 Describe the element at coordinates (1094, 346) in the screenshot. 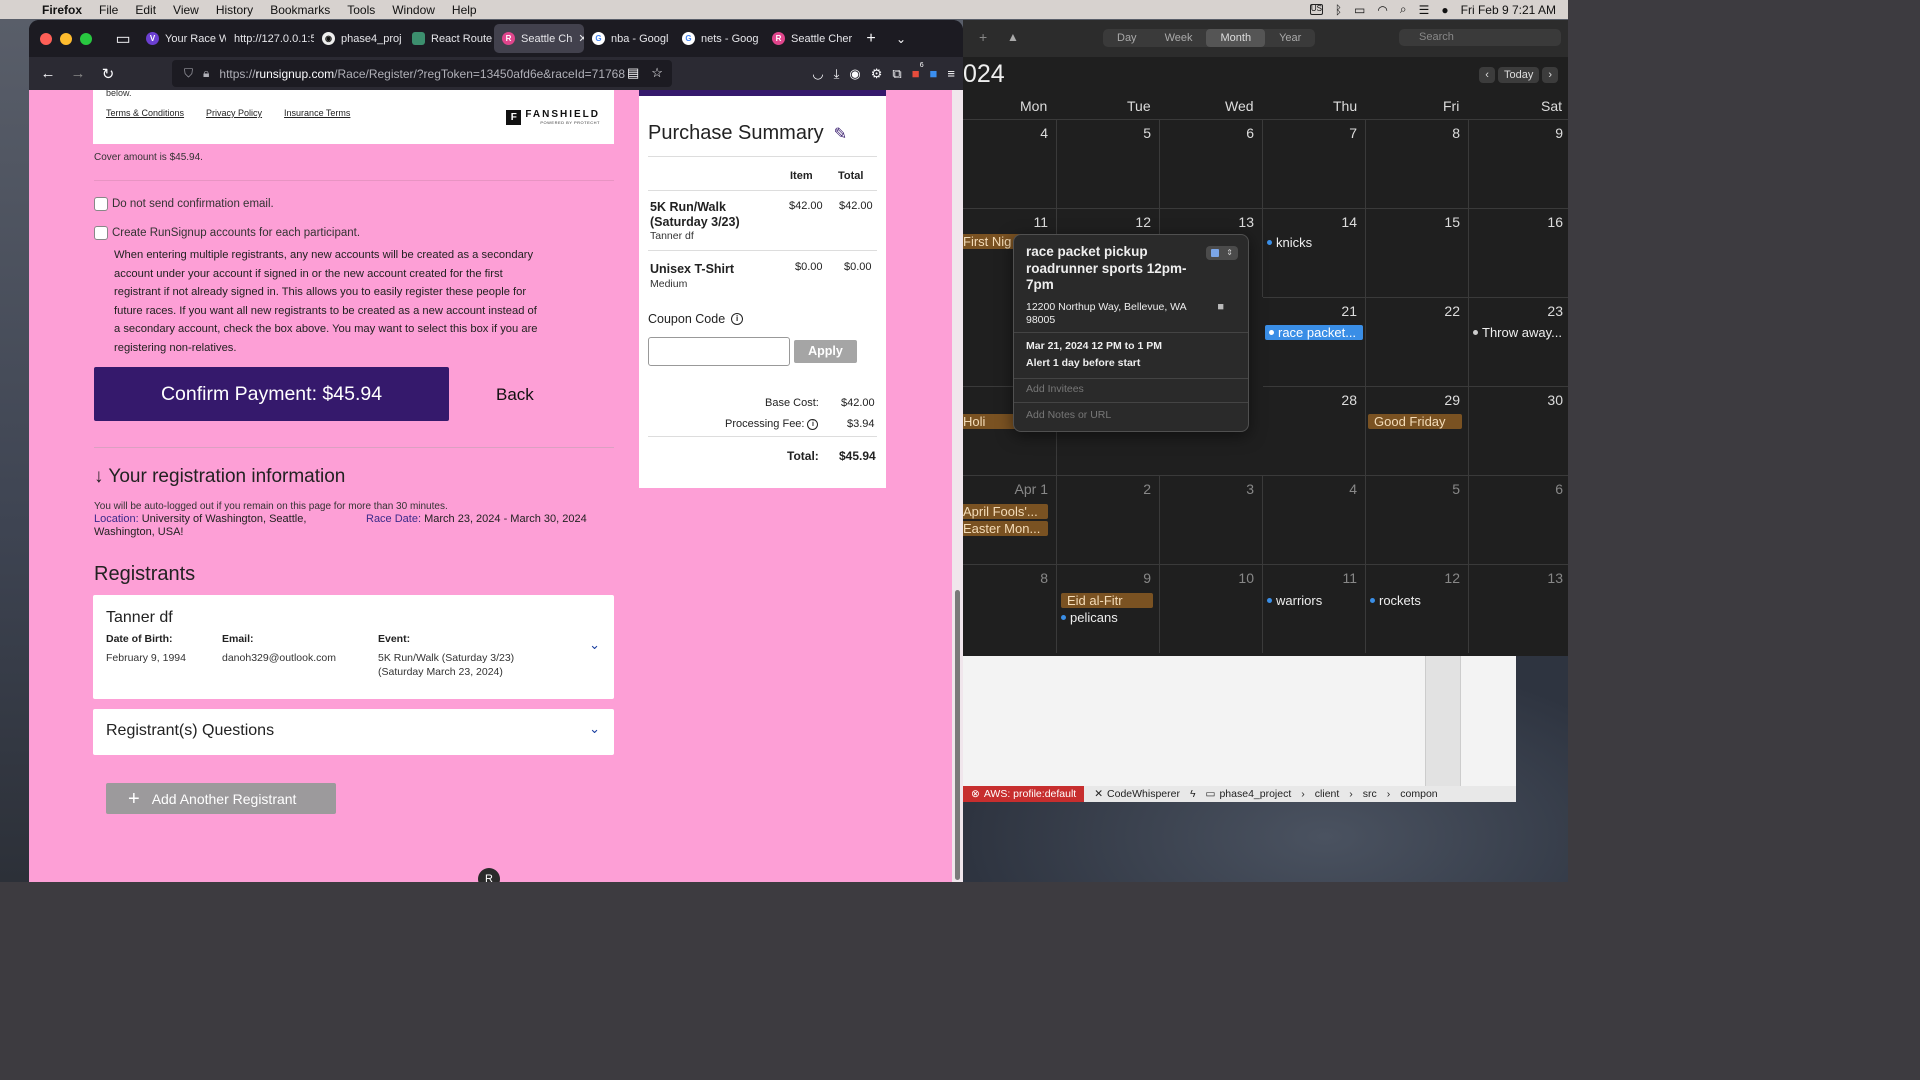

I see `event-date-time: Mar 21, 2024 12 PM to 1 PM` at that location.